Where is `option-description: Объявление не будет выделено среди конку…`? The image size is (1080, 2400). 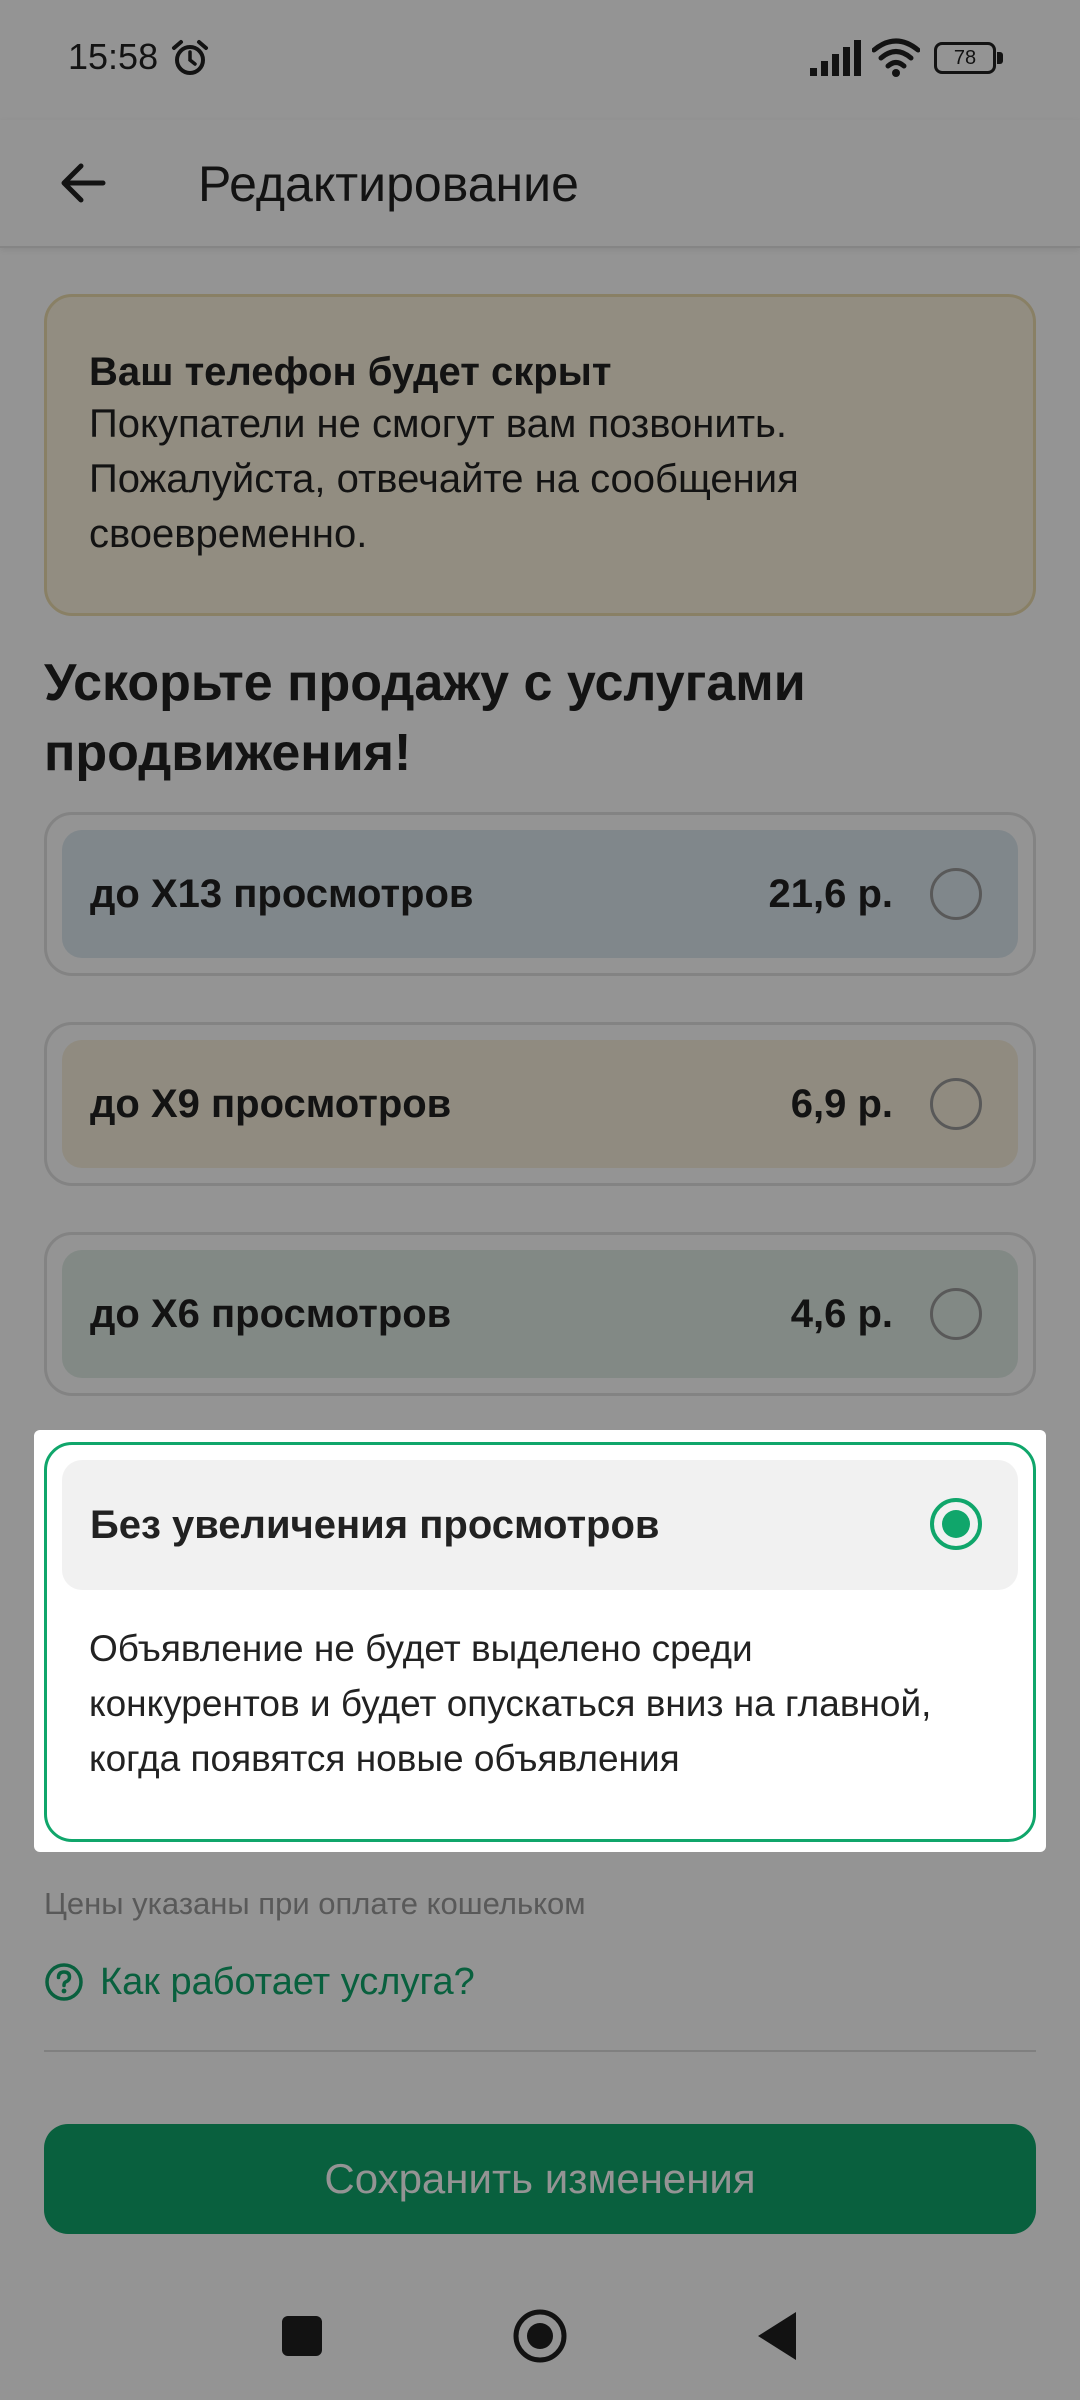 option-description: Объявление не будет выделено среди конку… is located at coordinates (549, 1703).